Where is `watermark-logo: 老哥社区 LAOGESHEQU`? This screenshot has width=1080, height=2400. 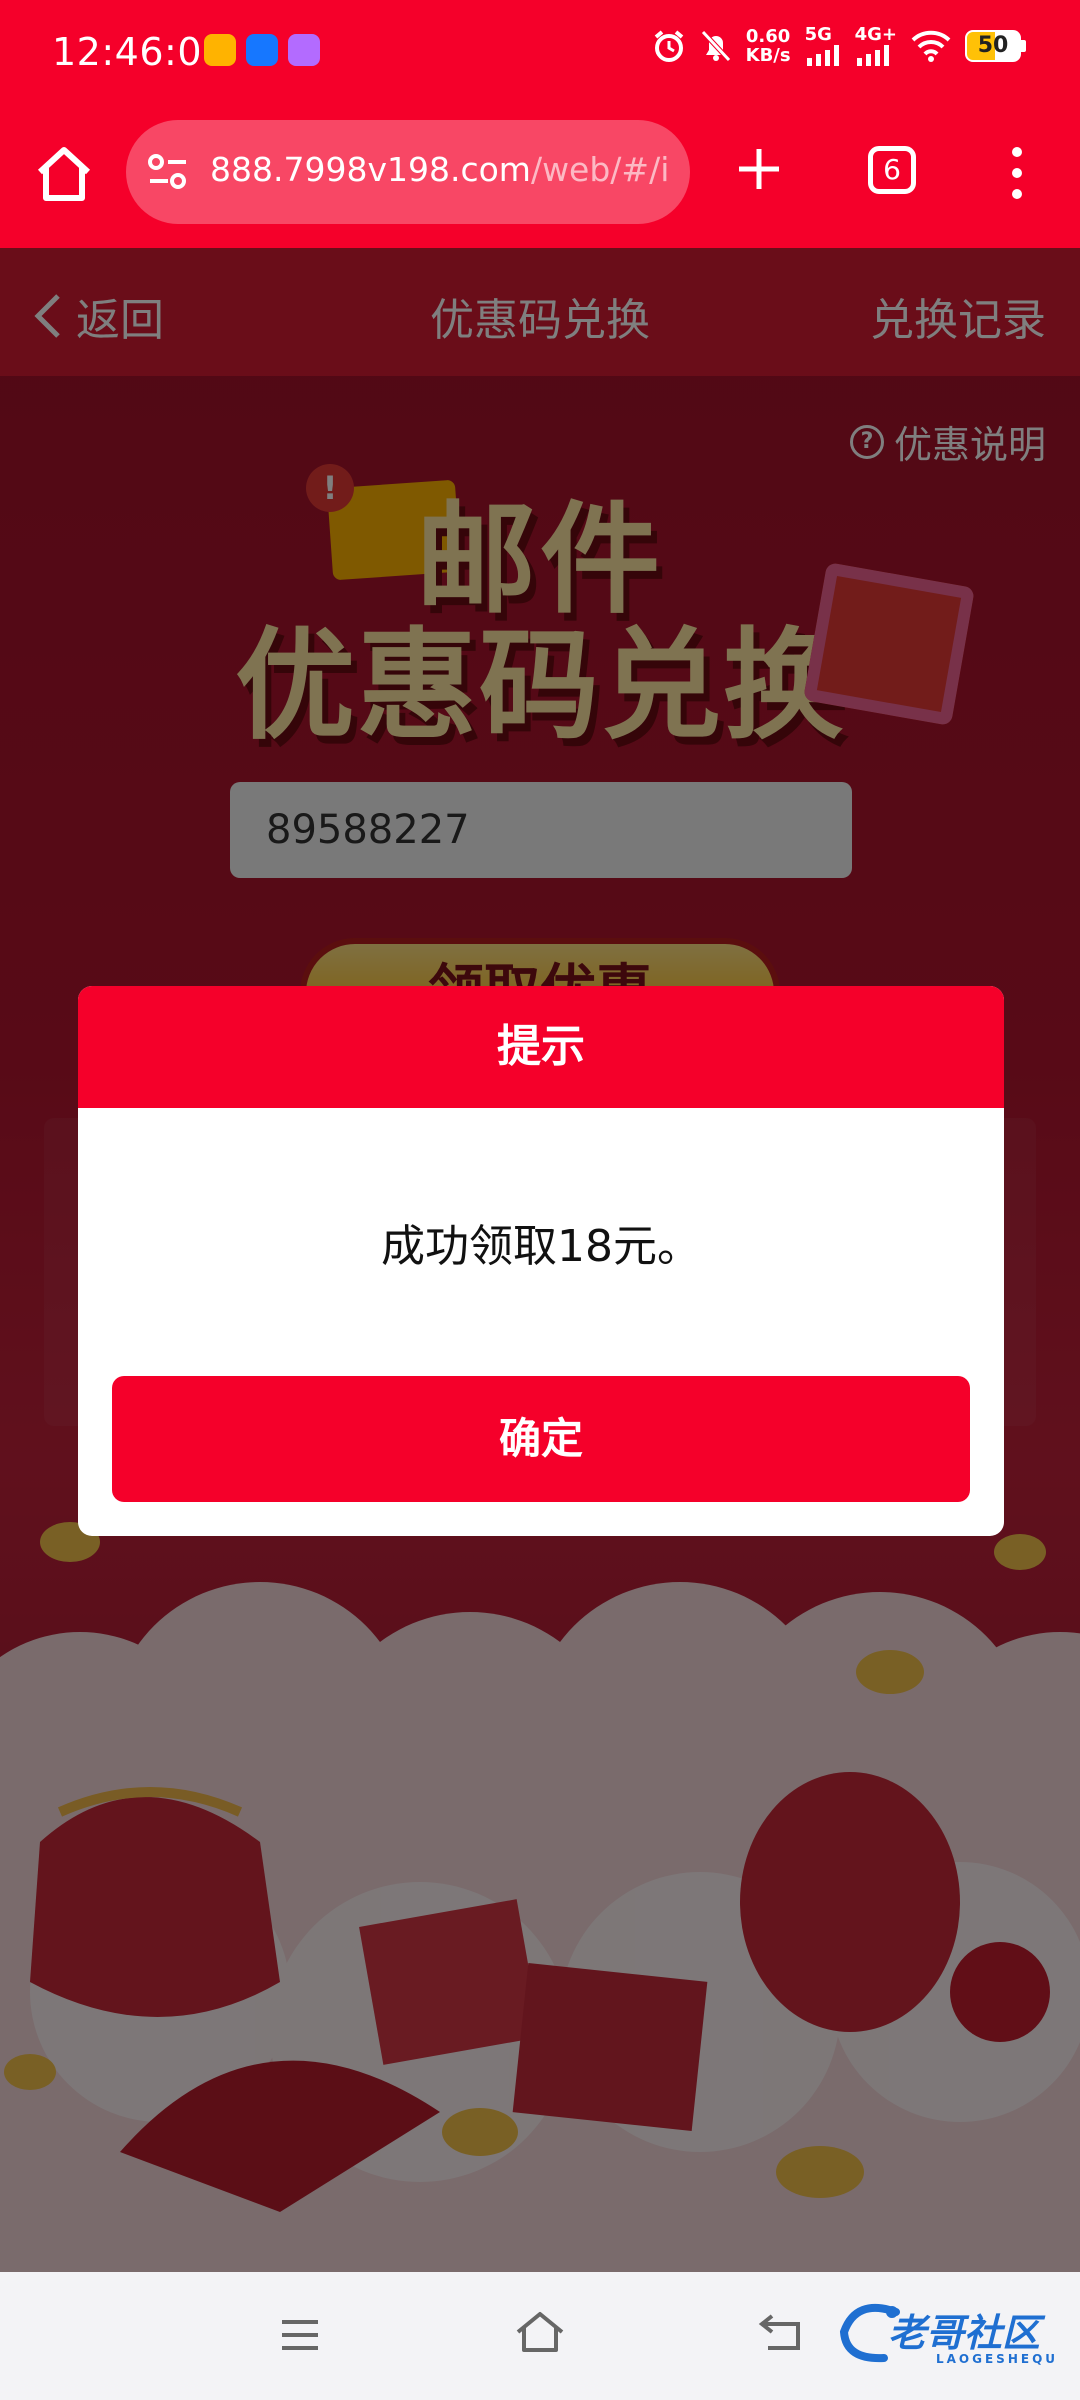 watermark-logo: 老哥社区 LAOGESHEQU is located at coordinates (952, 2334).